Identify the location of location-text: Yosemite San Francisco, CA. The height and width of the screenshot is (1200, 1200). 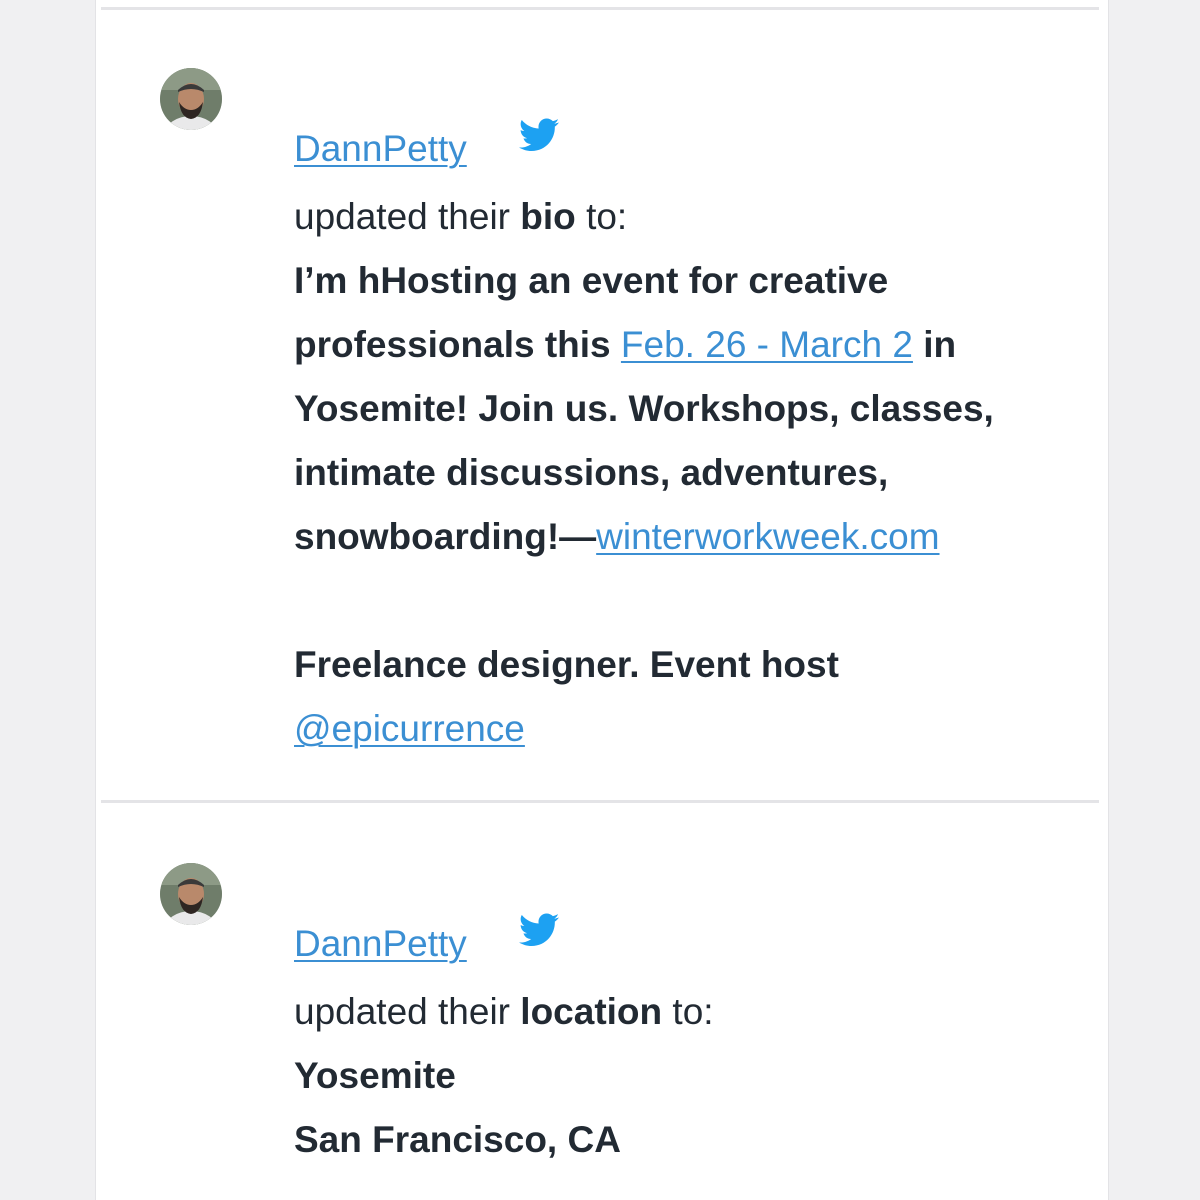
(457, 1107).